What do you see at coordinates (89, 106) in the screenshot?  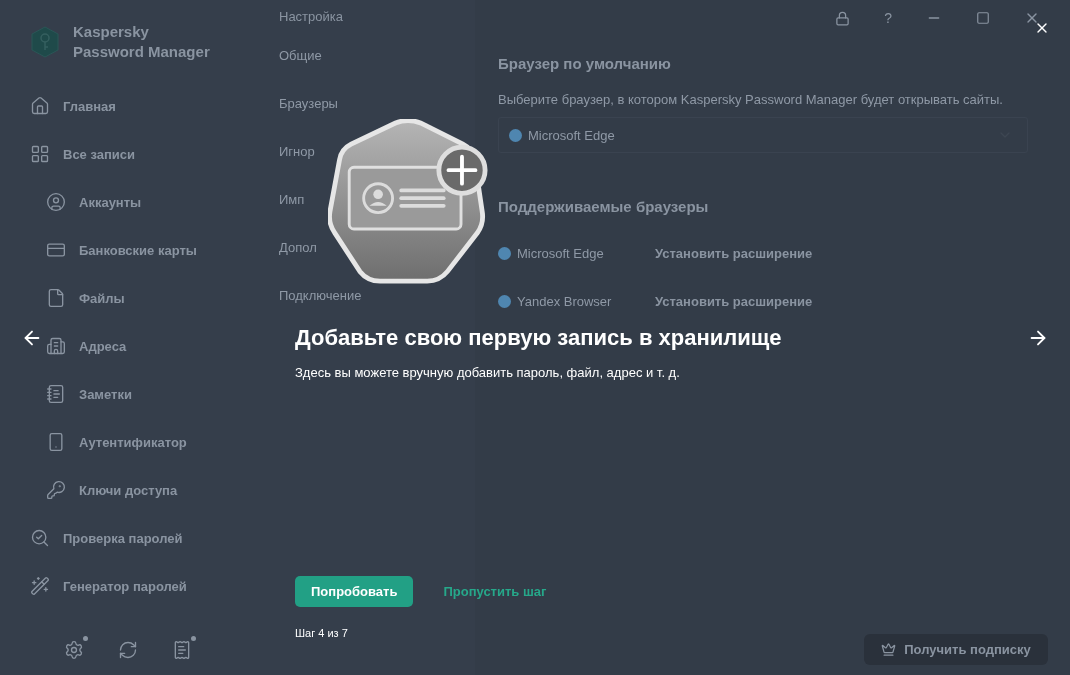 I see `sidebar-item: Главная` at bounding box center [89, 106].